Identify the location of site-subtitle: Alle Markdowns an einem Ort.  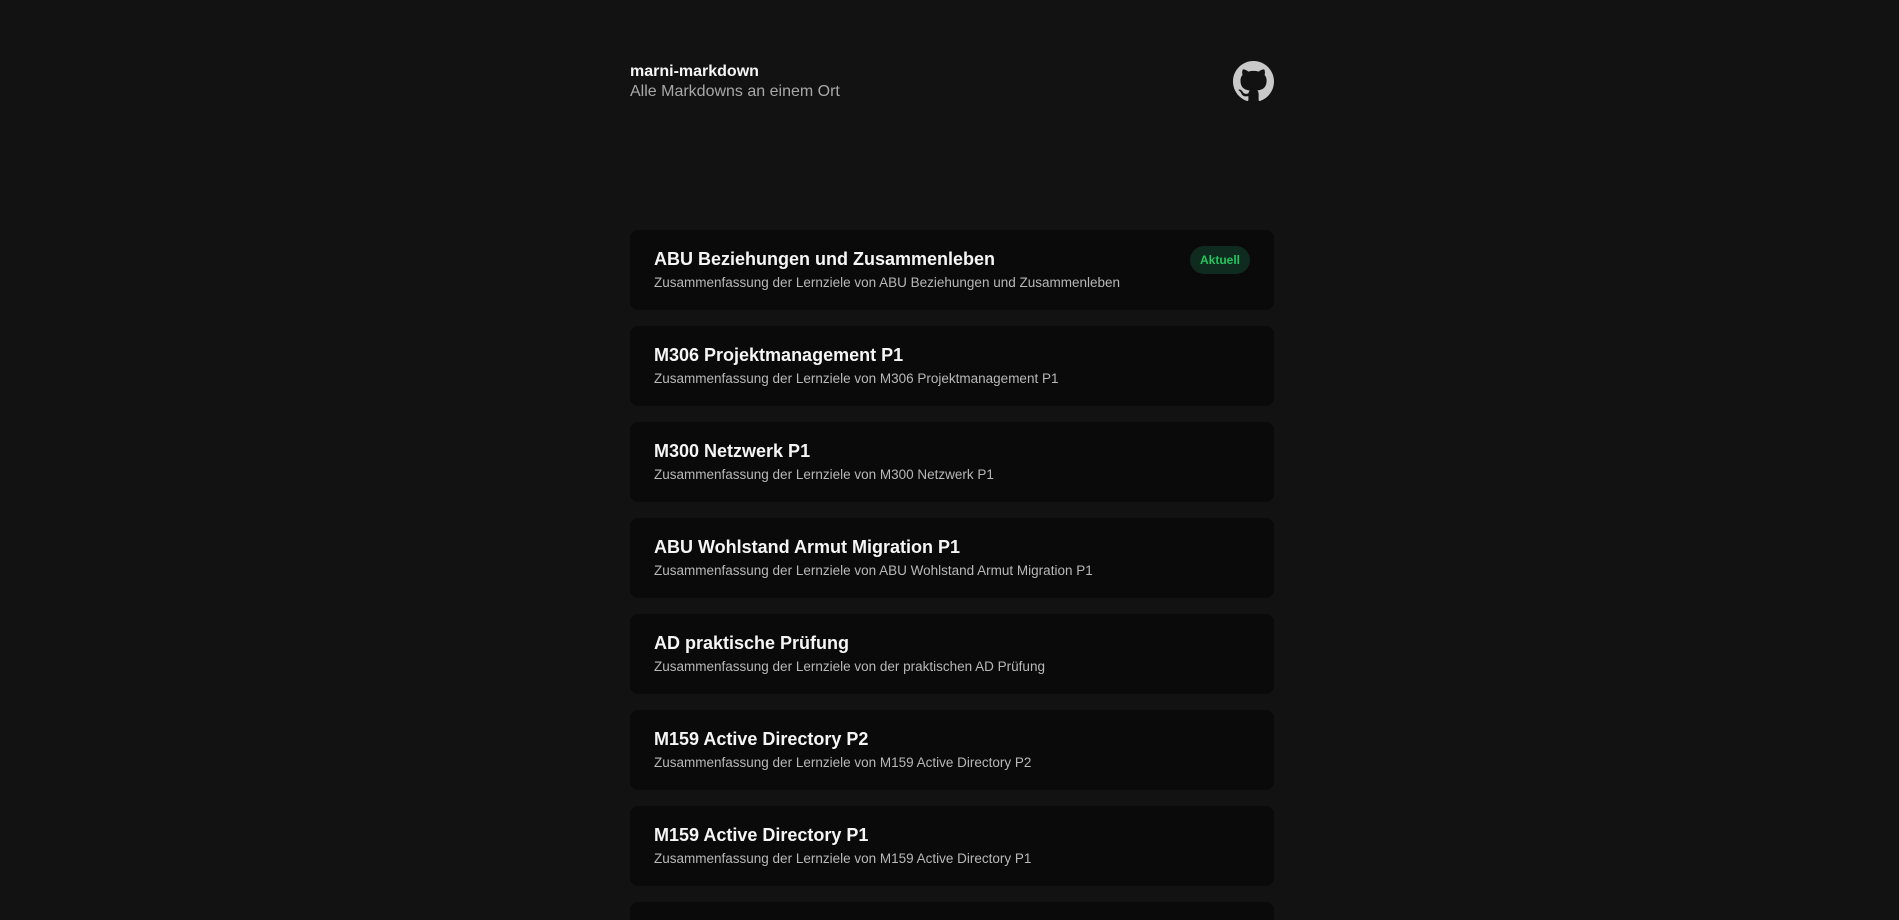
(735, 91).